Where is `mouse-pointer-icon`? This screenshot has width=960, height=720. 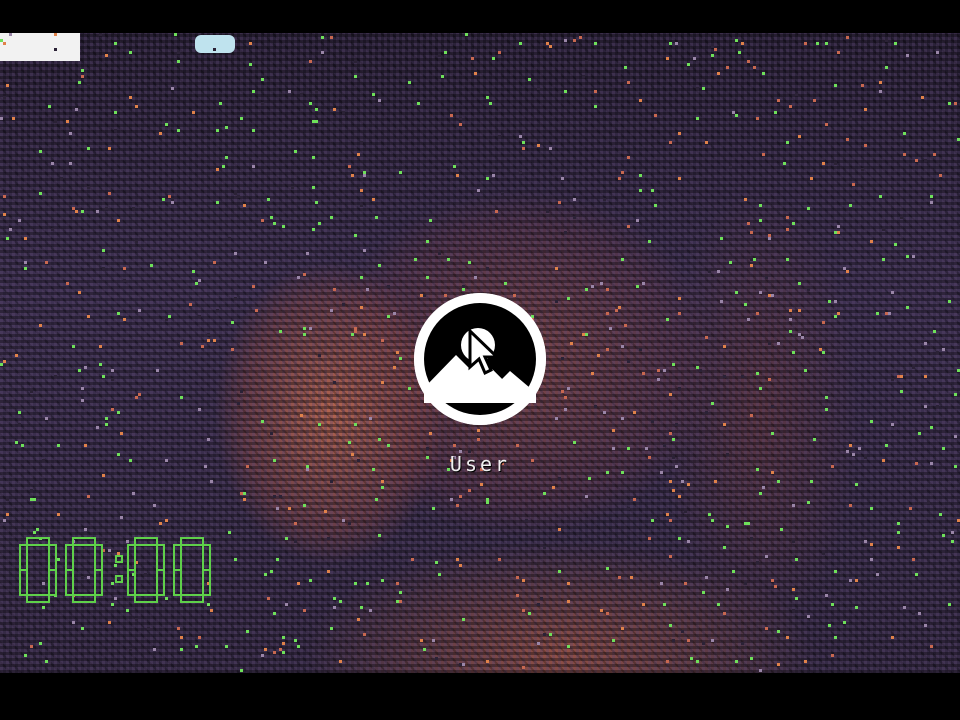 mouse-pointer-icon is located at coordinates (484, 352).